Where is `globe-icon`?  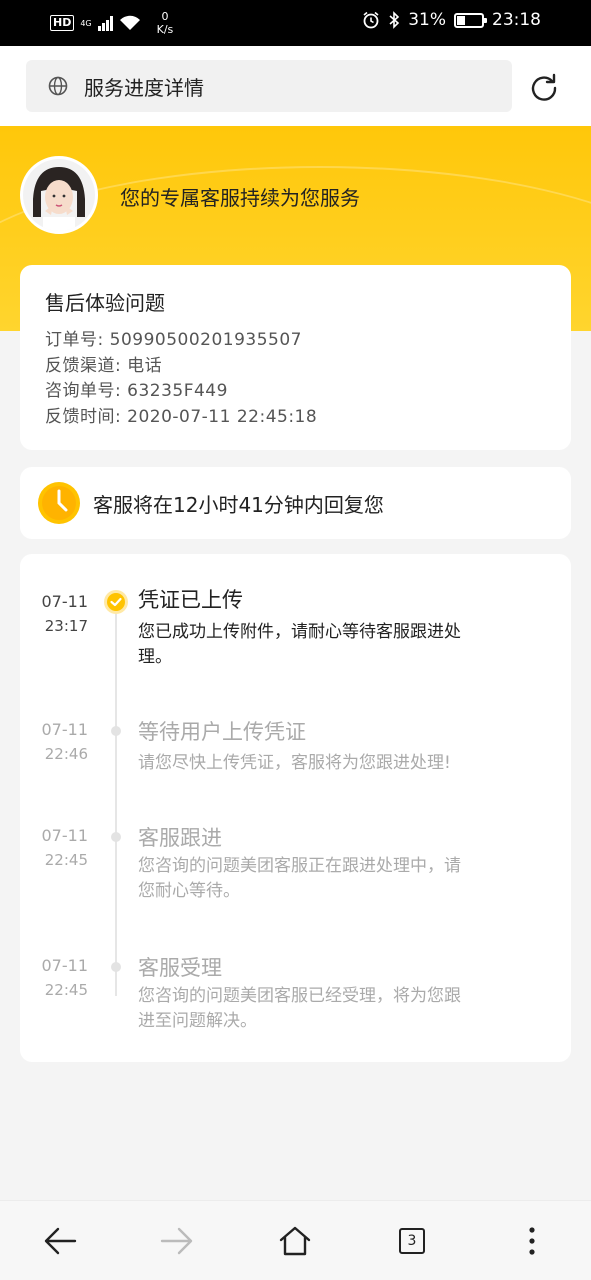
globe-icon is located at coordinates (58, 86).